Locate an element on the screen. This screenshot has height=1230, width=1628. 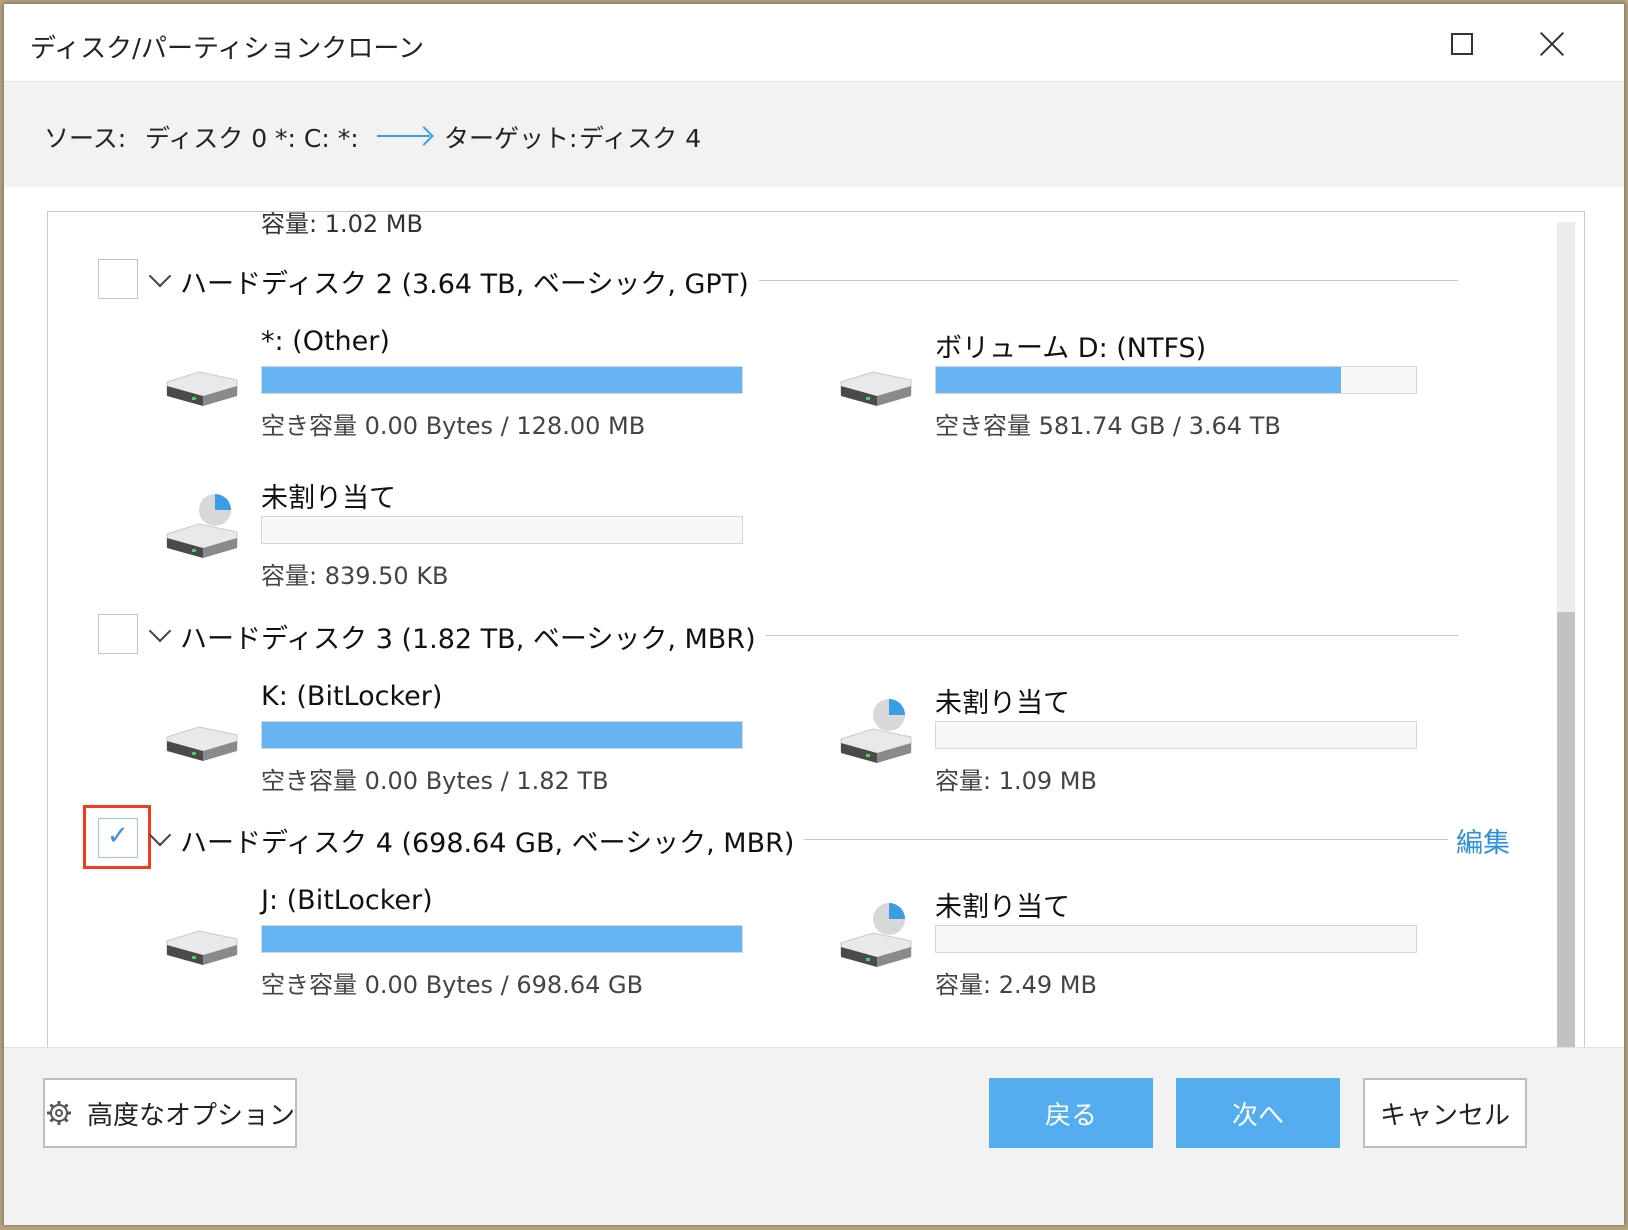
partition-item: 未割り当て 容量: 839.50 KB is located at coordinates (463, 536).